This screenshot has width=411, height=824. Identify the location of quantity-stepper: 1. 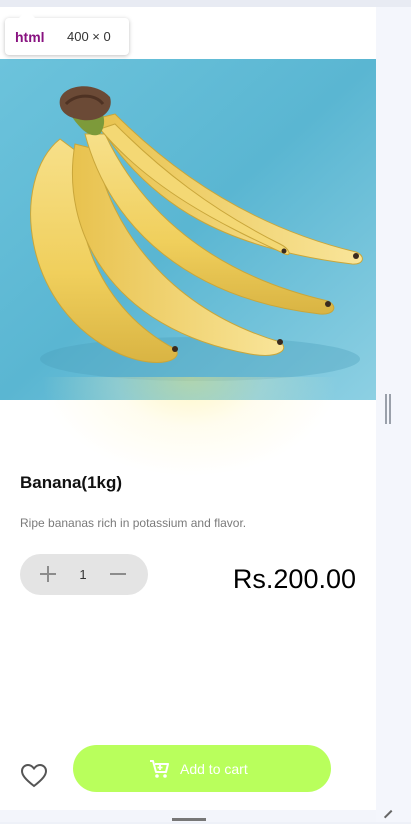
(84, 574).